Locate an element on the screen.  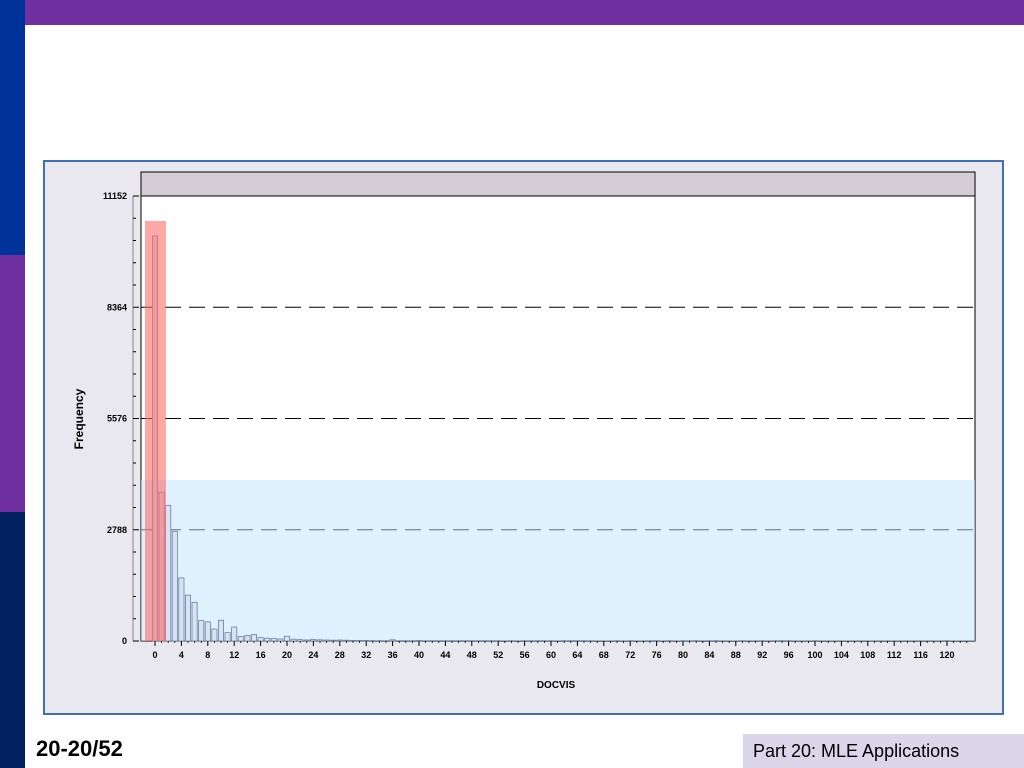
x-tick-label: 40 is located at coordinates (419, 655).